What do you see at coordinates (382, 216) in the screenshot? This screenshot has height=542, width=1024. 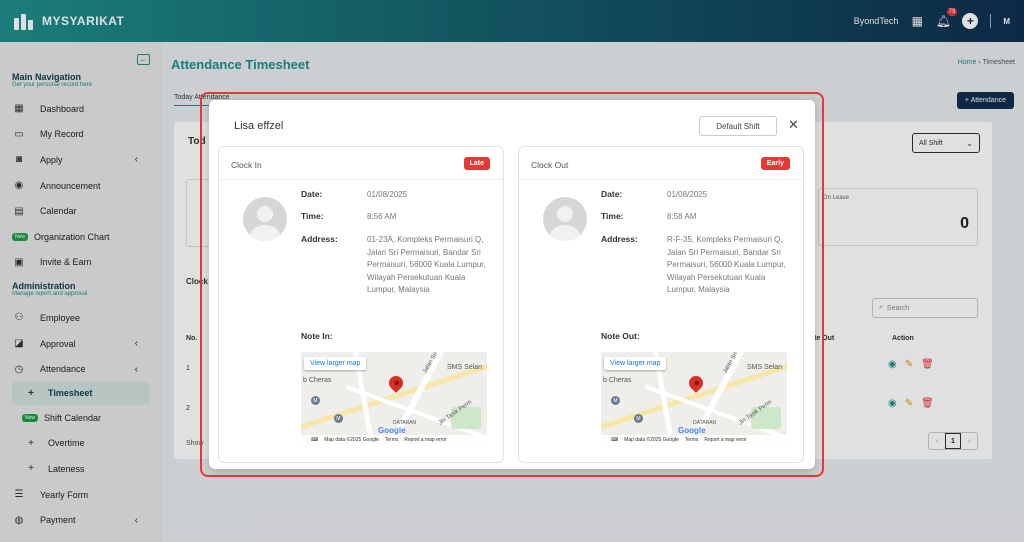 I see `time-value: 8:56 AM` at bounding box center [382, 216].